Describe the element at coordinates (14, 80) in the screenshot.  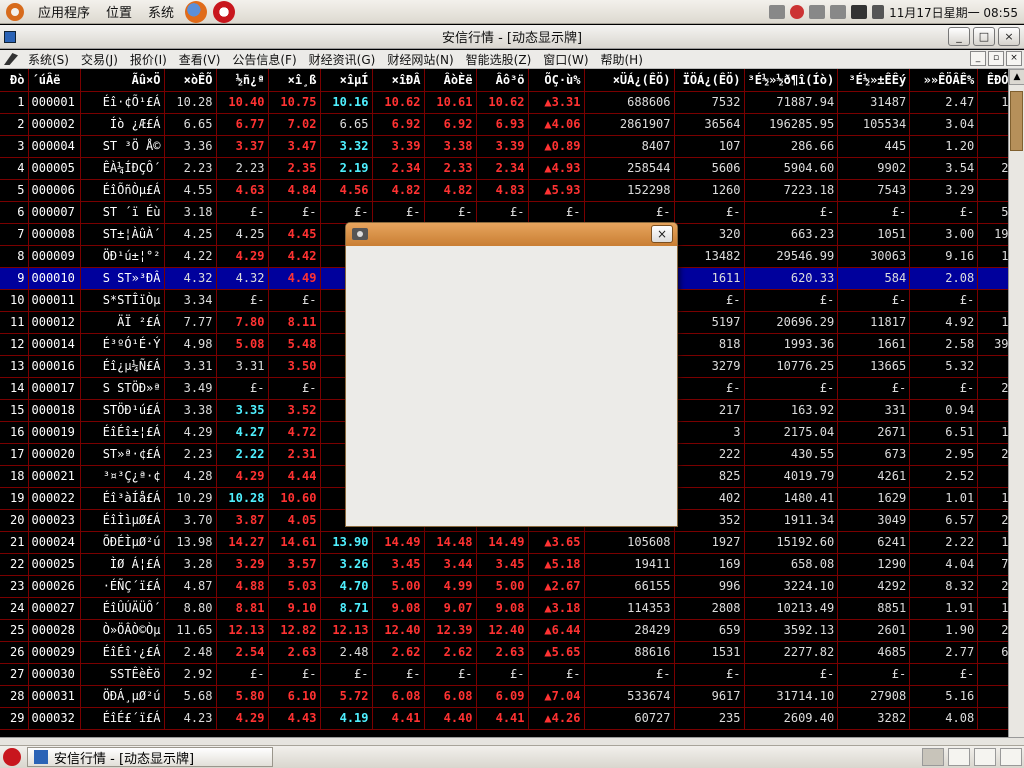
I see `column-header: Ðò` at that location.